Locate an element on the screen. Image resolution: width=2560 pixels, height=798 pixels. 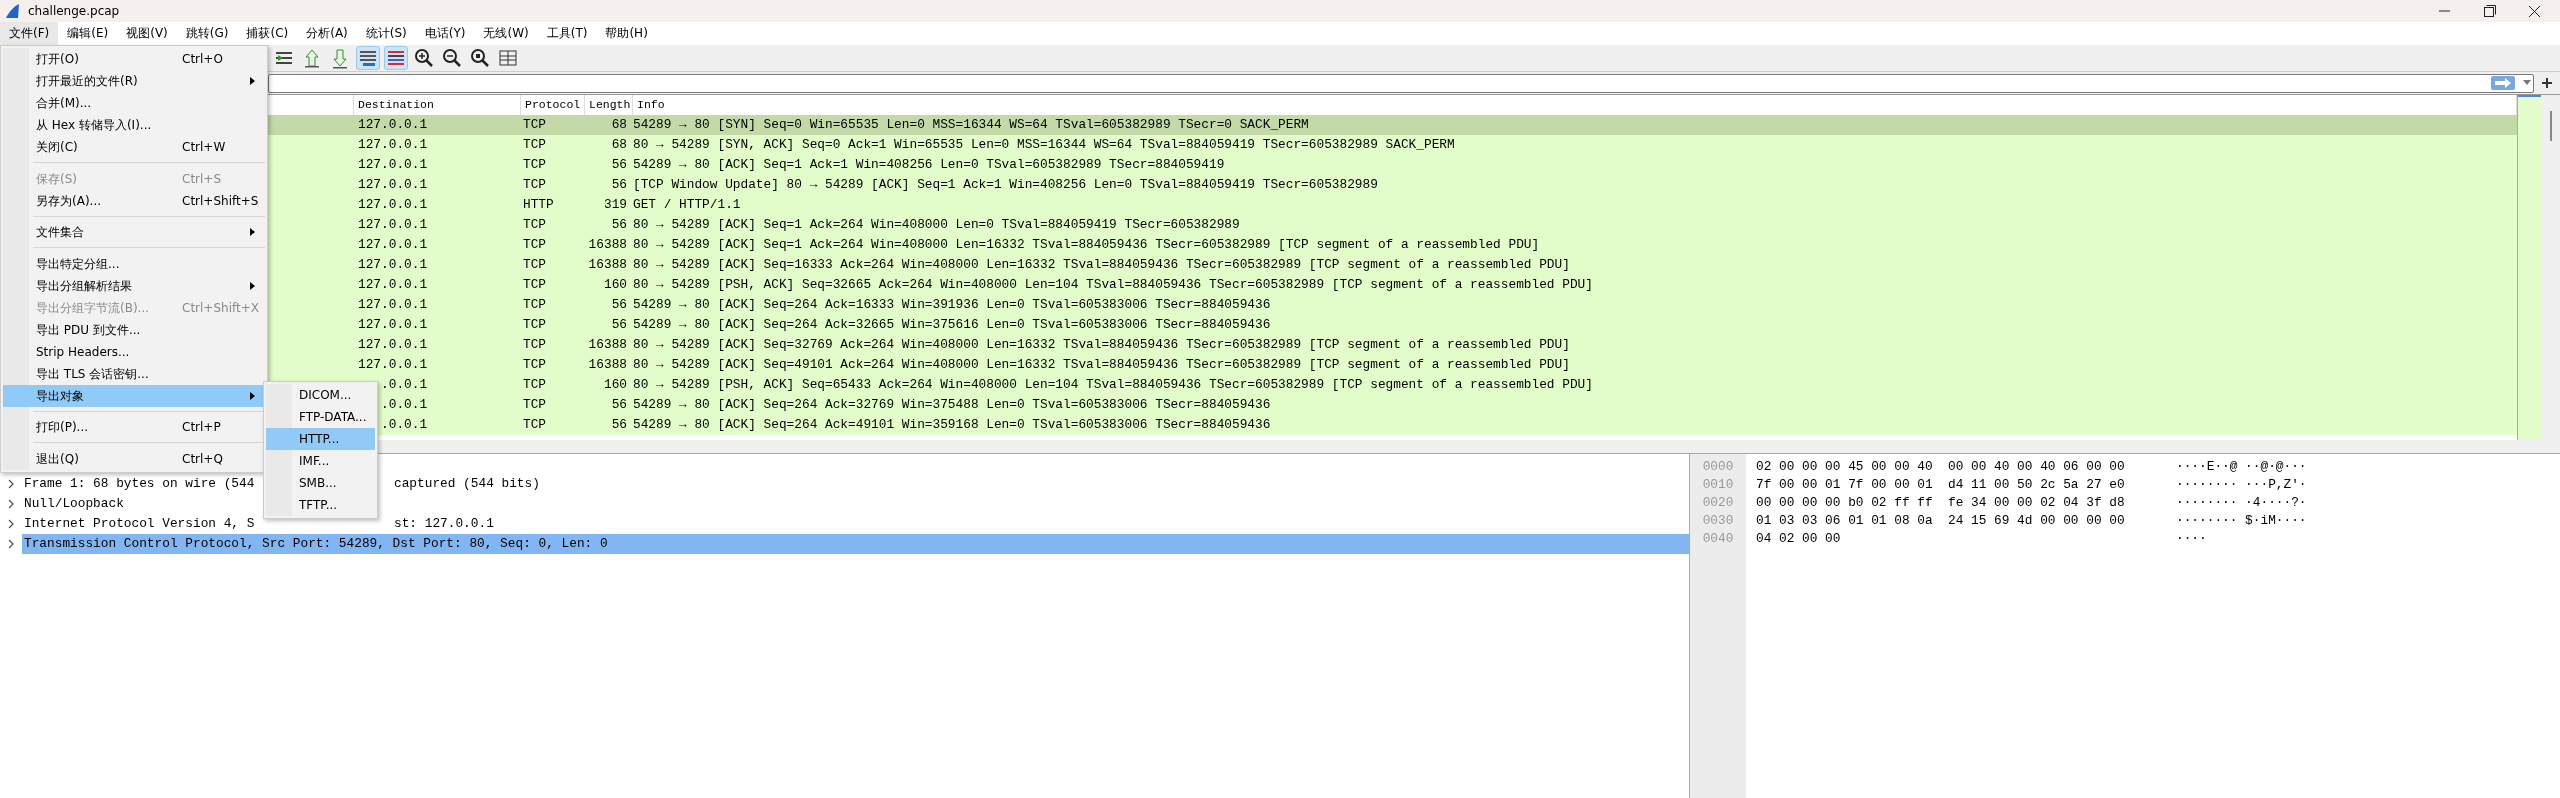
ascii-text: ········ ···P,Z'· is located at coordinates (2241, 484).